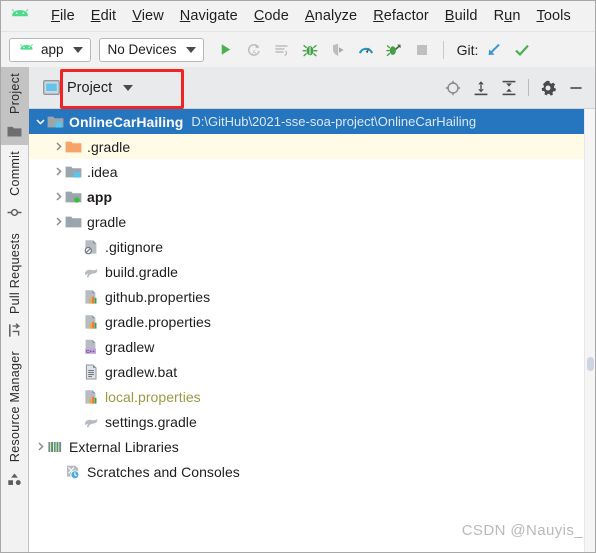 Image resolution: width=596 pixels, height=553 pixels. I want to click on project-view-selector: Project, so click(88, 88).